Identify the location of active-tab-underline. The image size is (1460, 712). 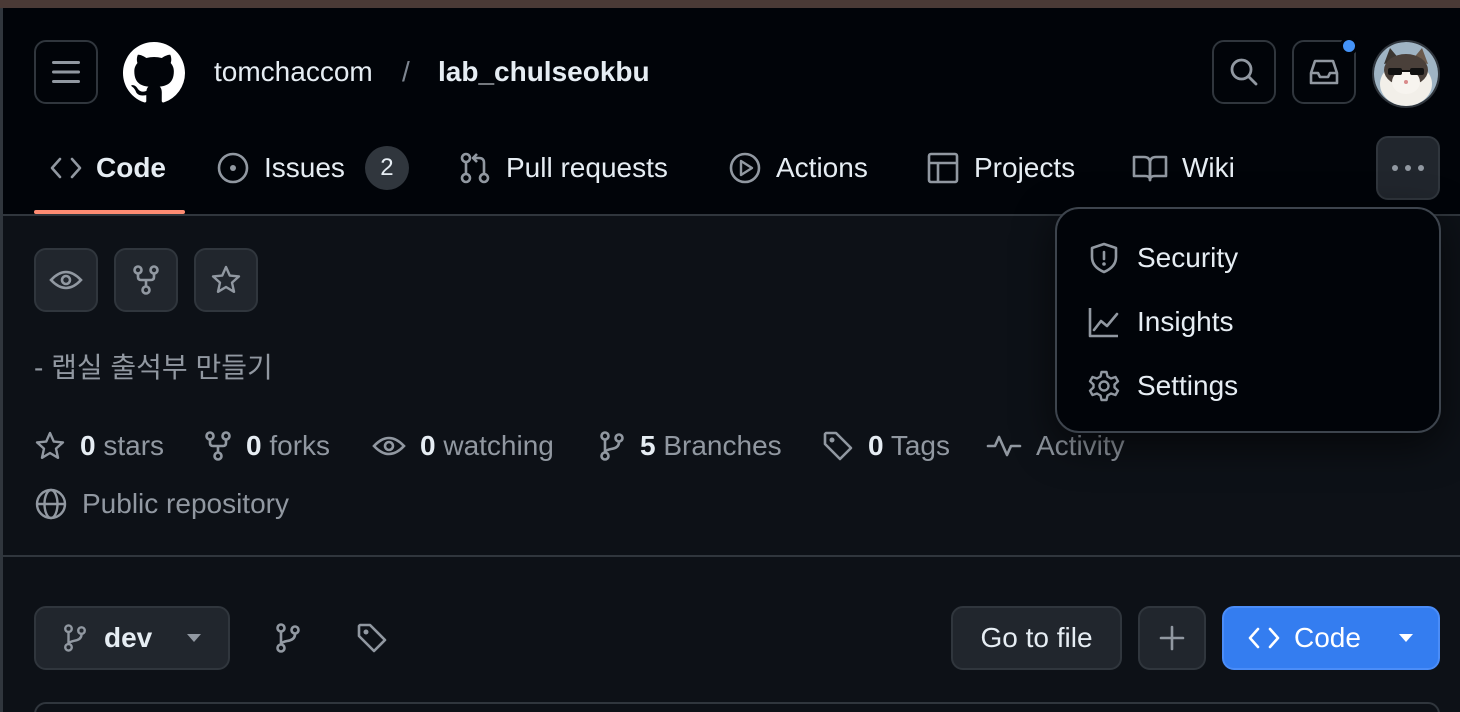
(109, 212).